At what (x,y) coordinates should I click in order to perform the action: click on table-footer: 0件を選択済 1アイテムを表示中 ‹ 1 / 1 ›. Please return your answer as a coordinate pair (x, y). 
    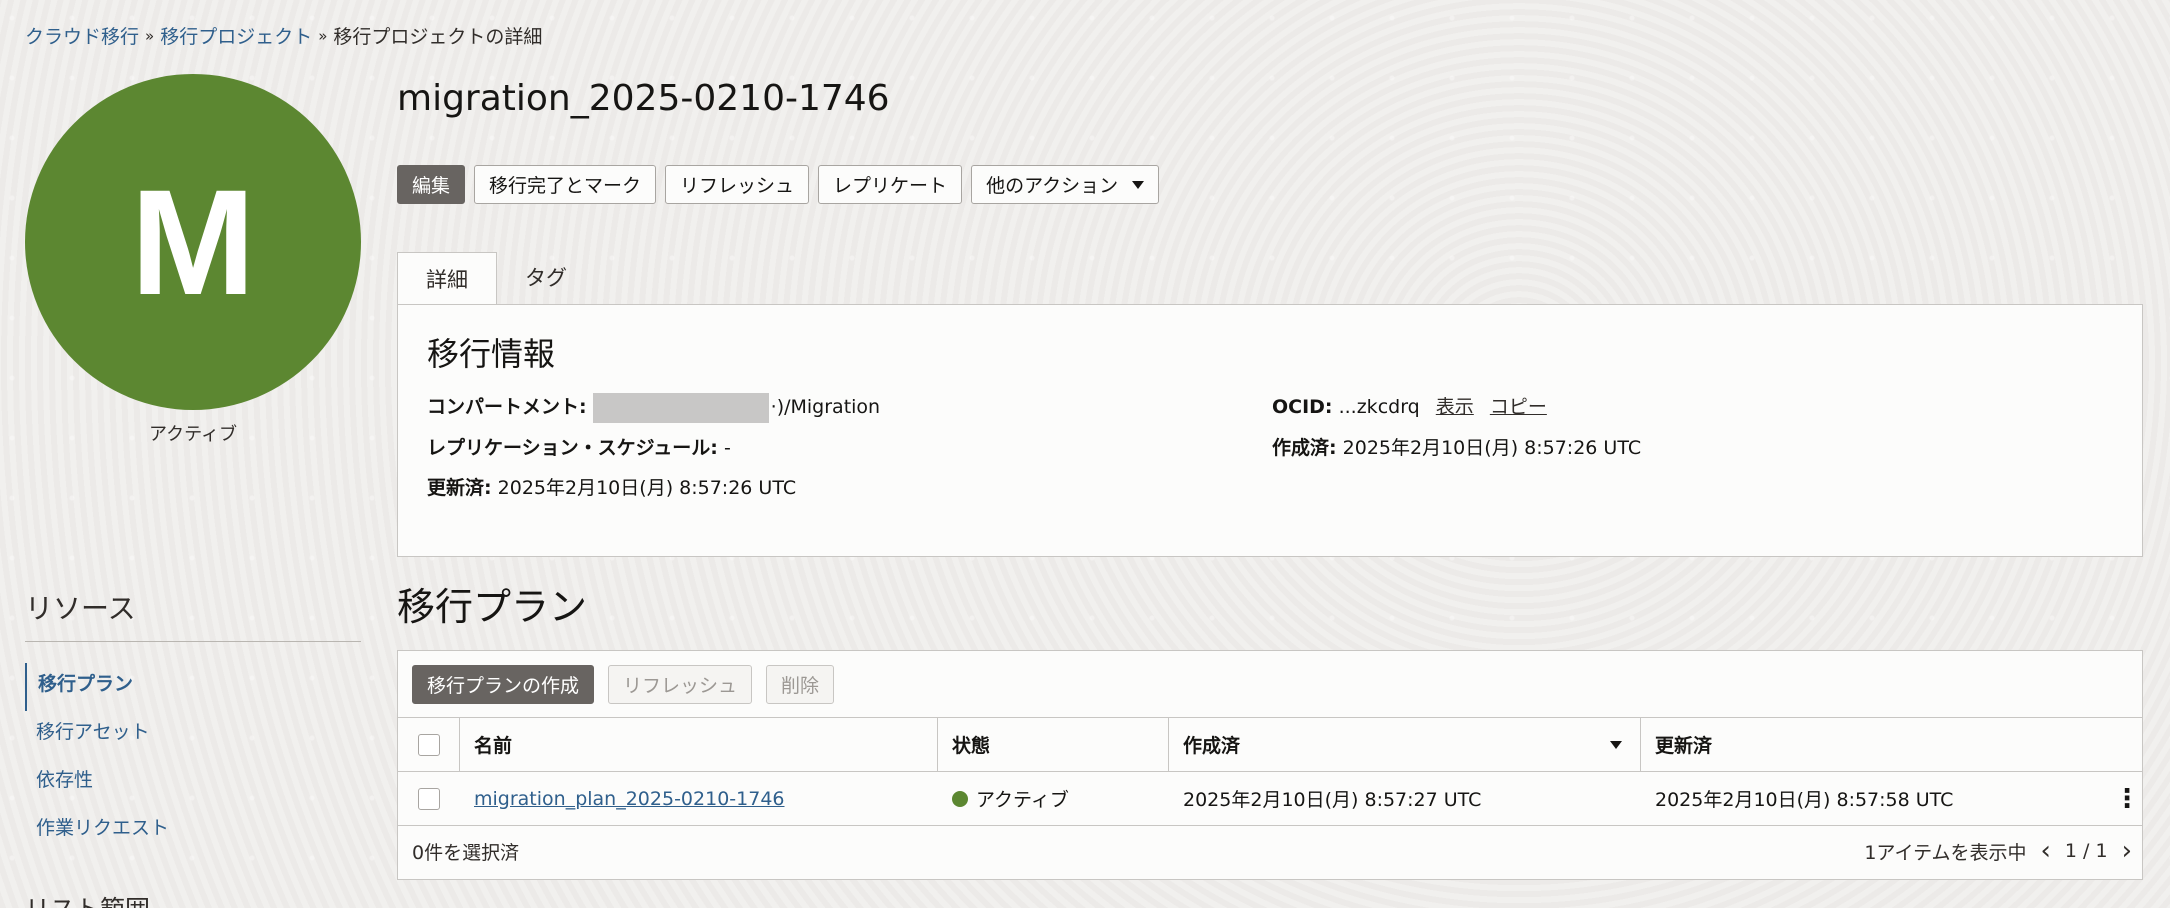
    Looking at the image, I should click on (1272, 851).